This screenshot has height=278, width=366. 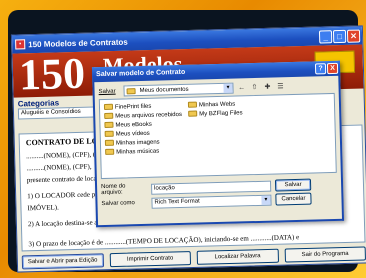 I want to click on view-menu-icon: ☰, so click(x=280, y=87).